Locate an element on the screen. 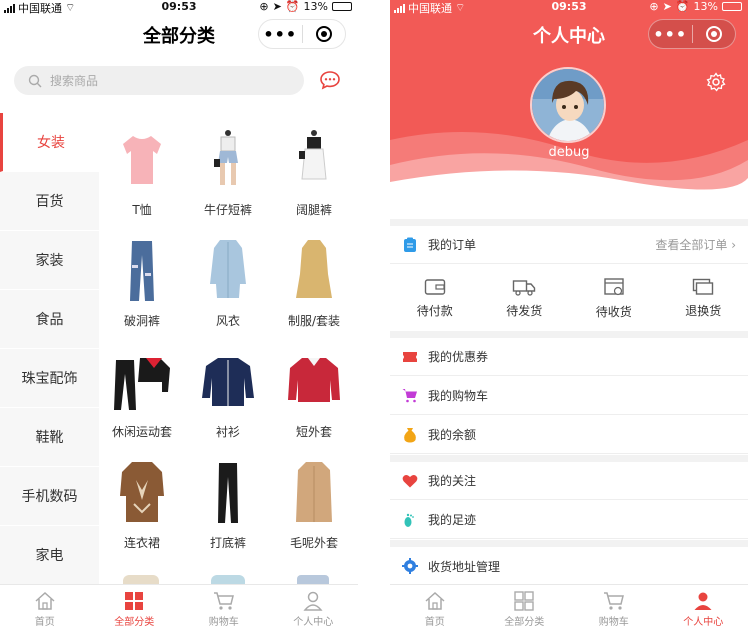 The image size is (748, 628). favorites-row: 我的关注 is located at coordinates (569, 481).